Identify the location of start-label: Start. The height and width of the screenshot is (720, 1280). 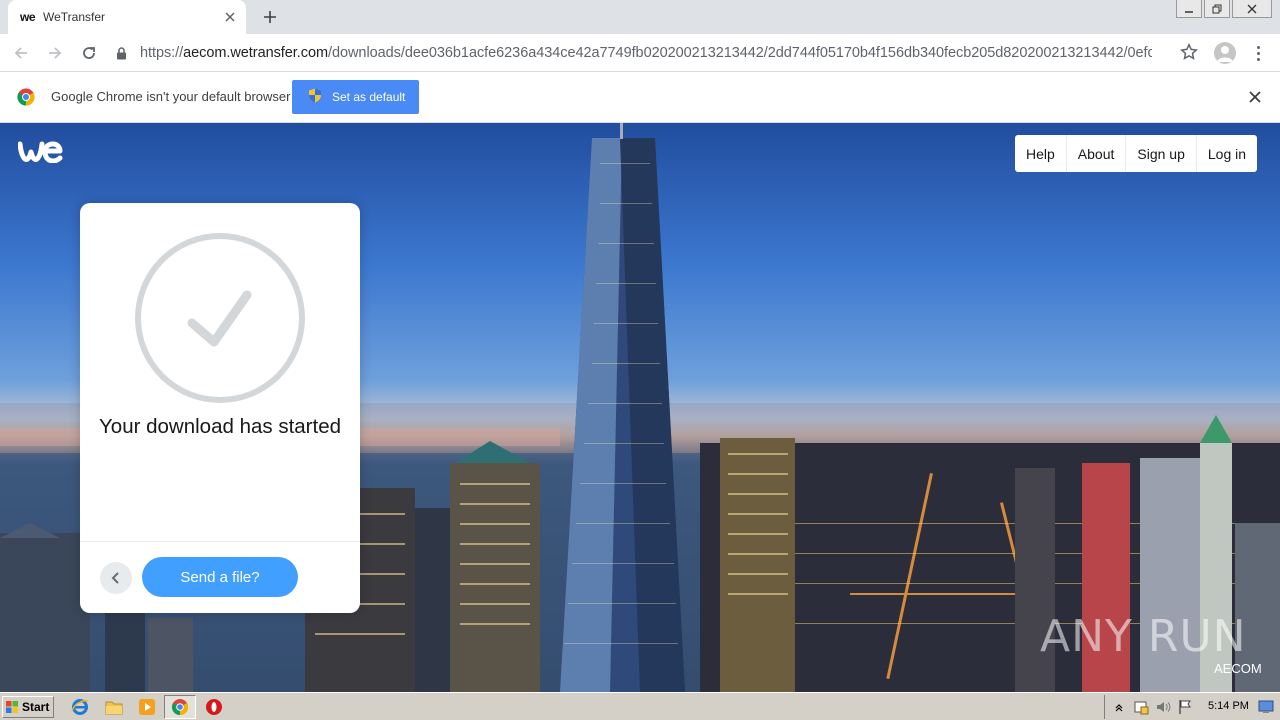
(36, 707).